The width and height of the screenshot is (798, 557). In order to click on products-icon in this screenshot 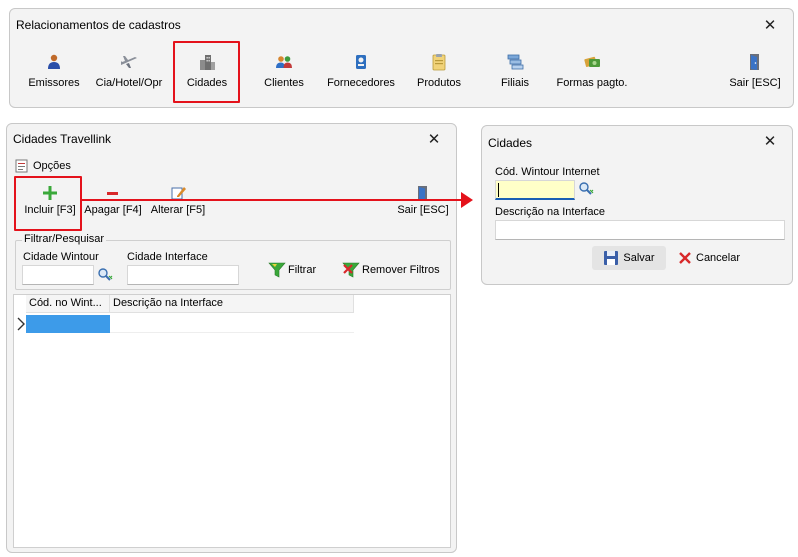, I will do `click(439, 62)`.